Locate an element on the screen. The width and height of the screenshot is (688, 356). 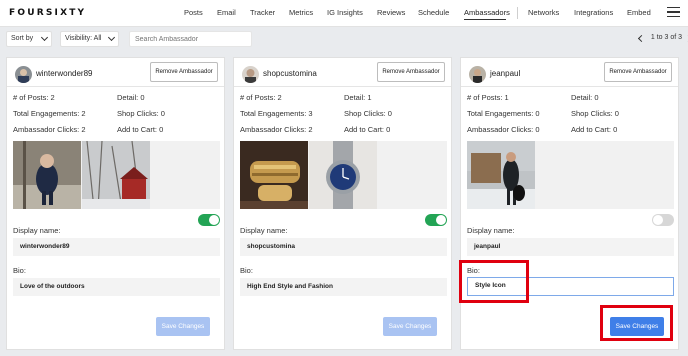
nav-posts: Posts is located at coordinates (193, 12).